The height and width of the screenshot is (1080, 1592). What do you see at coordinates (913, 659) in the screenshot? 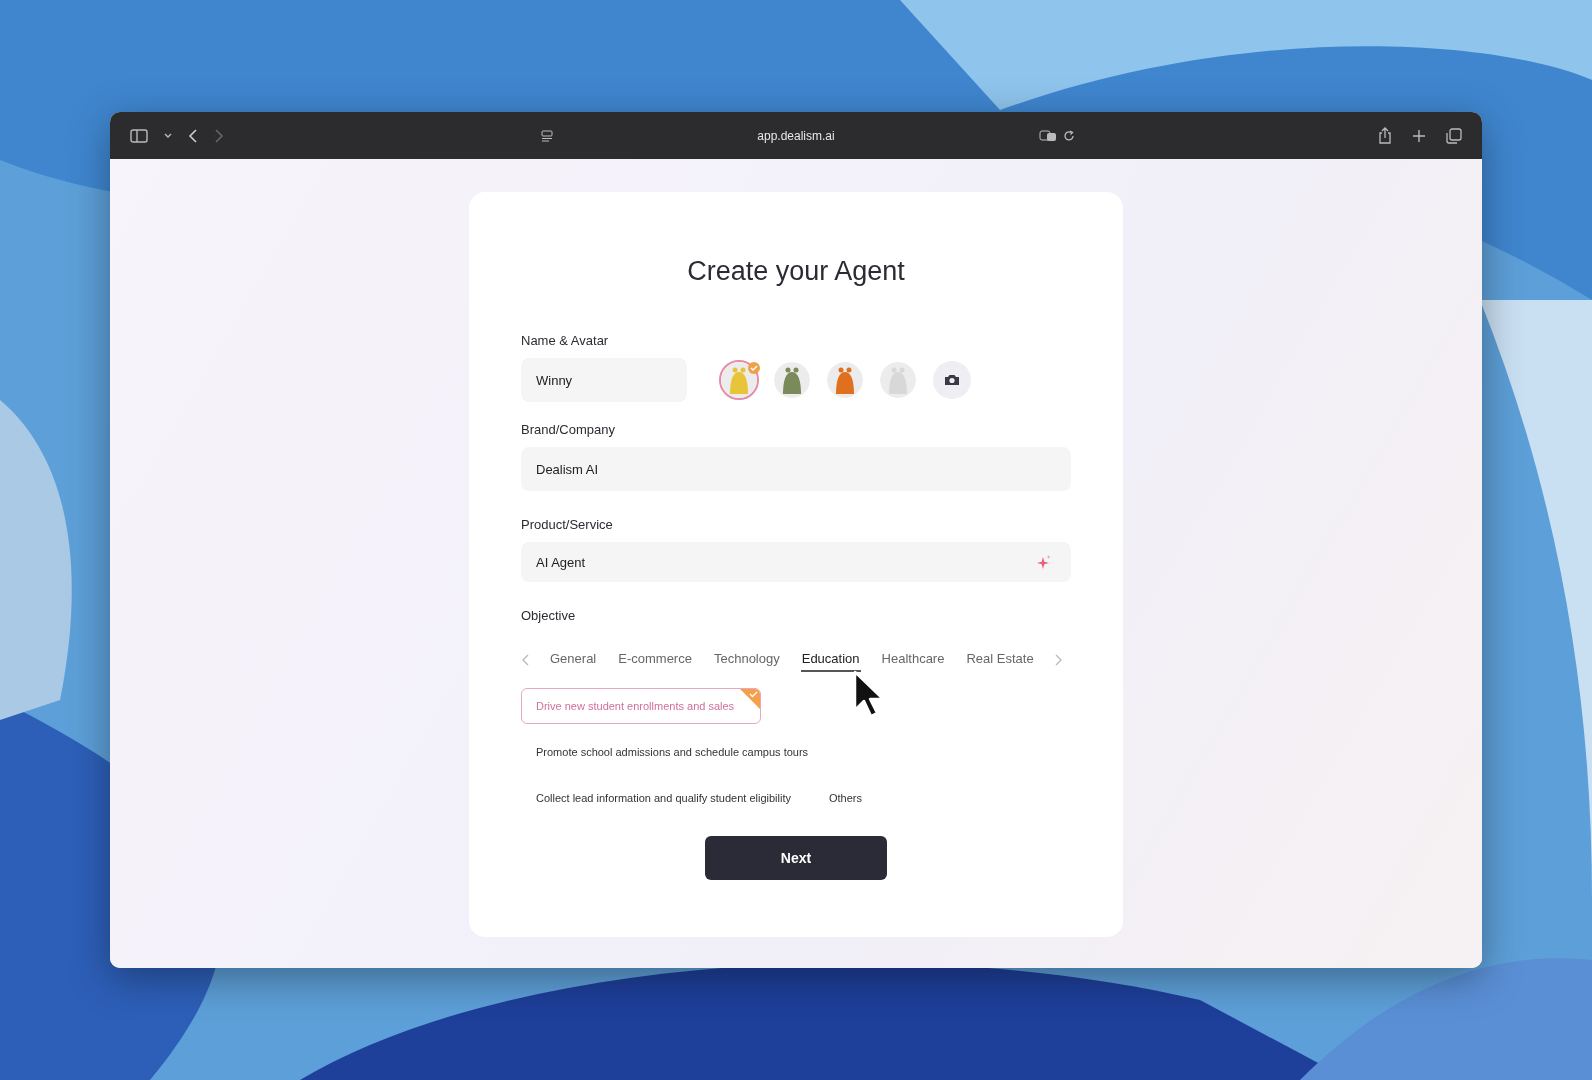
I see `category-tab: Healthcare` at bounding box center [913, 659].